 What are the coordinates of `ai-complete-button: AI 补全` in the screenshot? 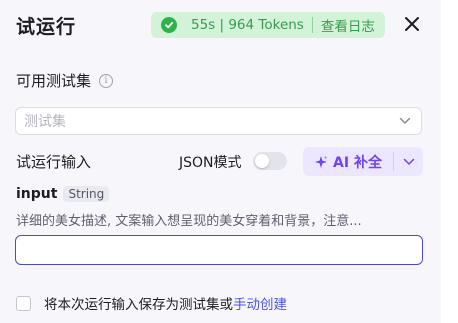 It's located at (348, 161).